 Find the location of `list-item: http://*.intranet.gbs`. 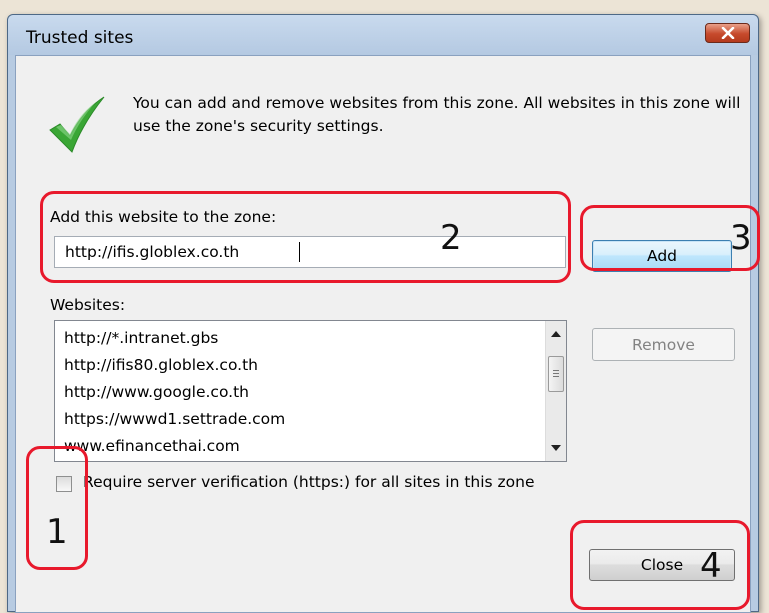

list-item: http://*.intranet.gbs is located at coordinates (141, 338).